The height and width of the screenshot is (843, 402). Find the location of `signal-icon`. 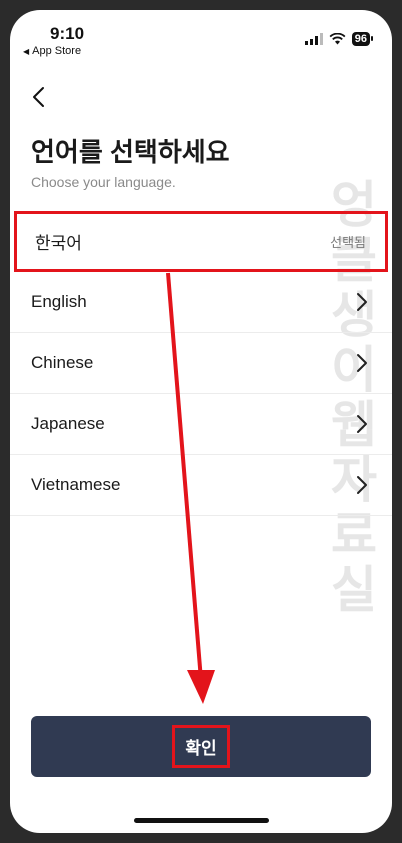

signal-icon is located at coordinates (313, 39).